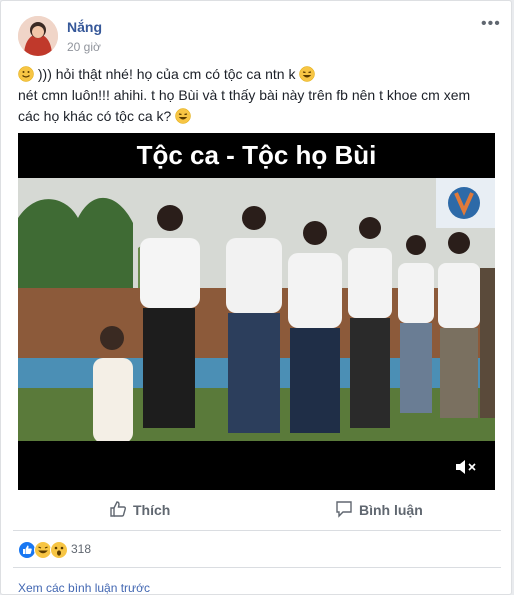  Describe the element at coordinates (95, 116) in the screenshot. I see `post-text-line-3: các họ khác có tộc ca k?` at that location.